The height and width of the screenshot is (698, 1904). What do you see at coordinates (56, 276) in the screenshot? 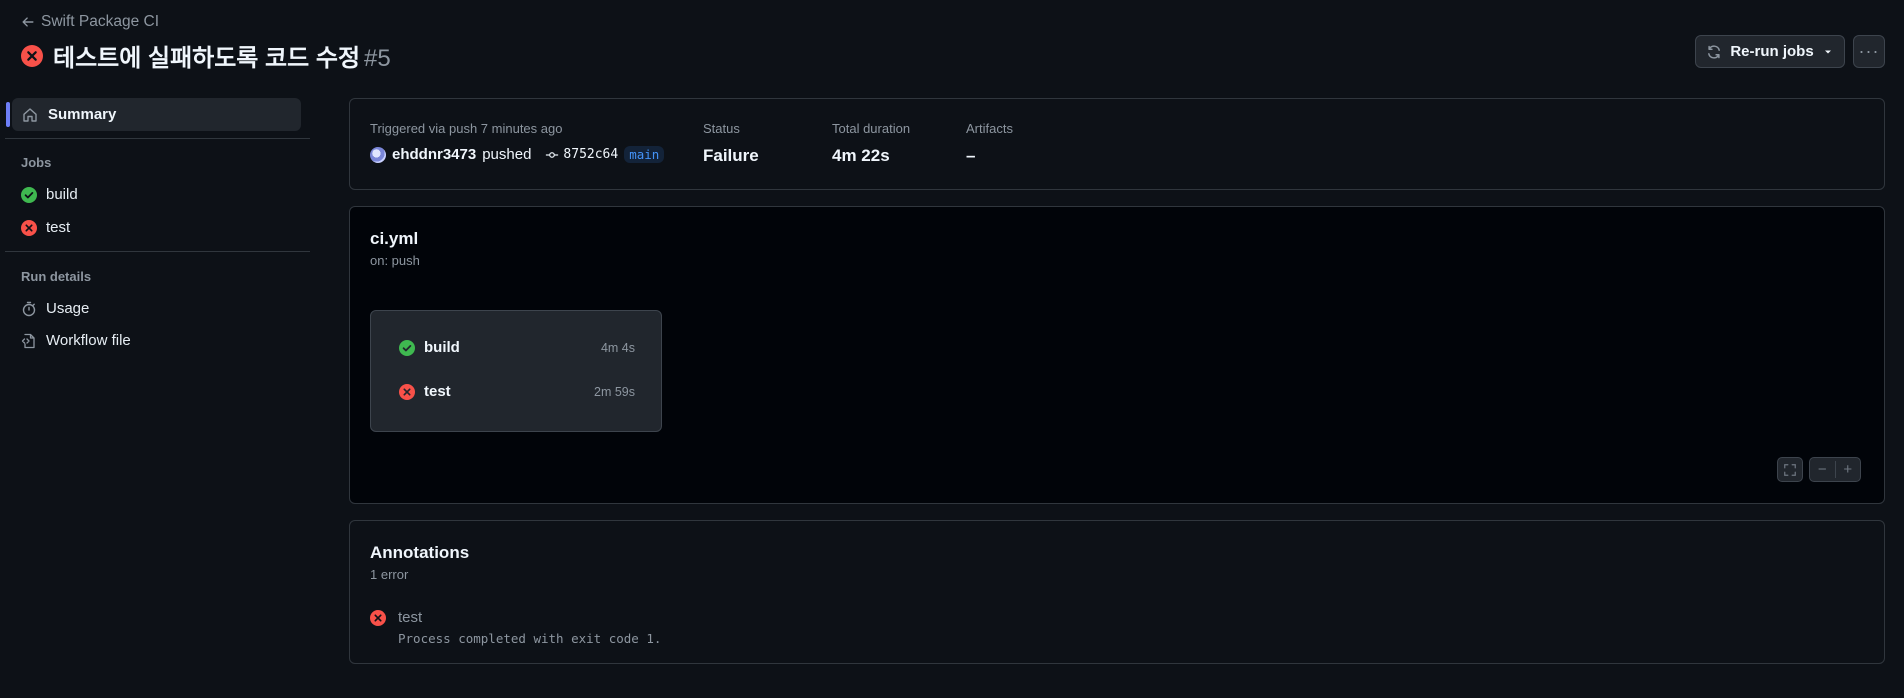
I see `run-details-heading: Run details` at bounding box center [56, 276].